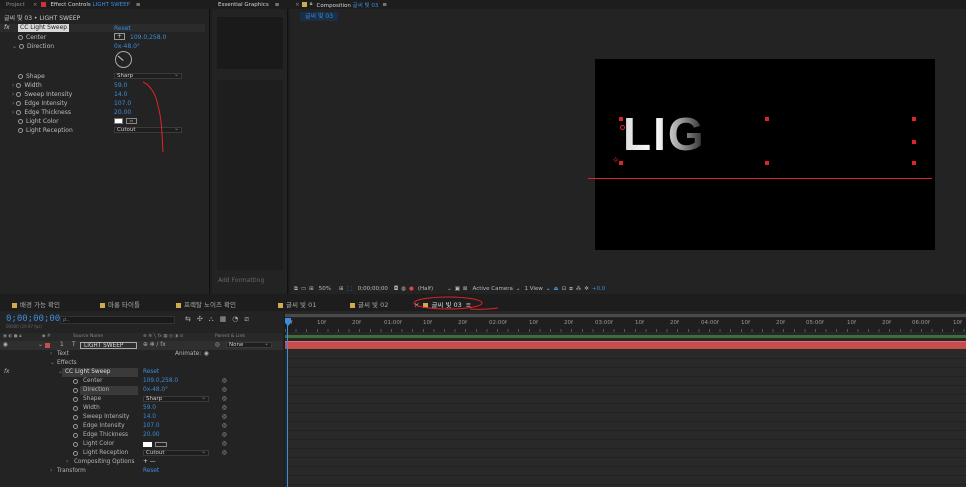  I want to click on comp-subtab: 글씨 빛 03, so click(319, 16).